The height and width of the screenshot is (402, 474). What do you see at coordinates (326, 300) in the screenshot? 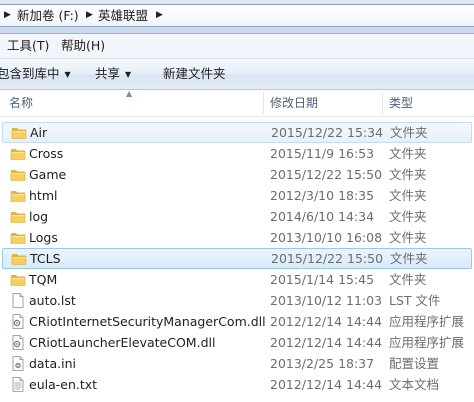
I see `file-modified-date: 2013/10/12 11:03` at bounding box center [326, 300].